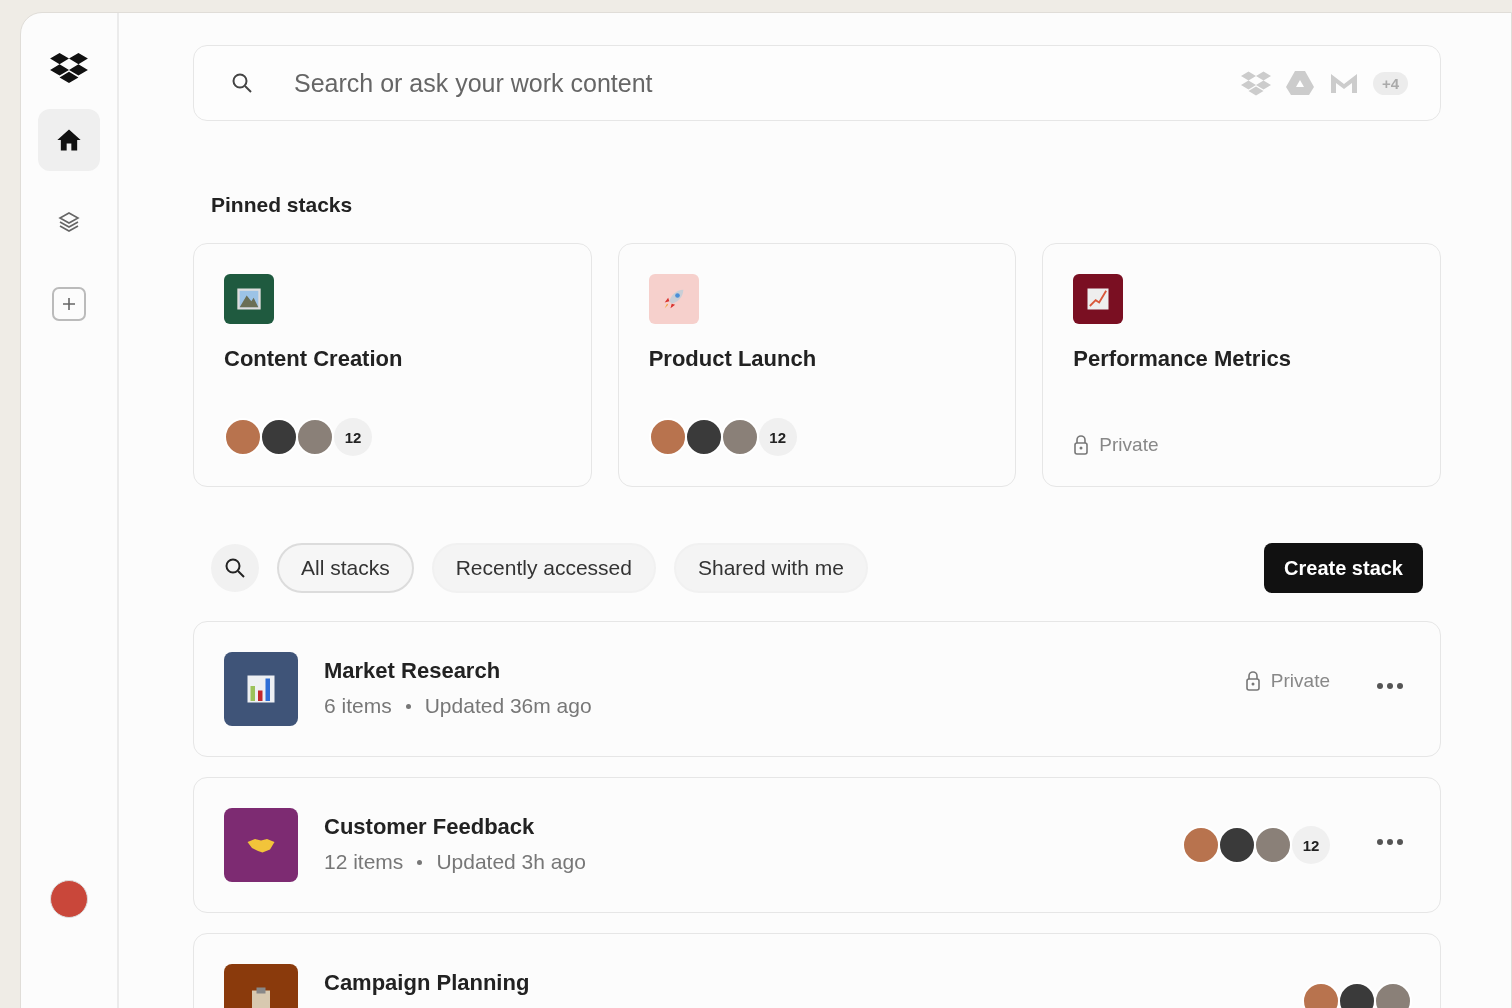 This screenshot has height=1008, width=1512. Describe the element at coordinates (430, 827) in the screenshot. I see `stack-title: Customer Feedback` at that location.